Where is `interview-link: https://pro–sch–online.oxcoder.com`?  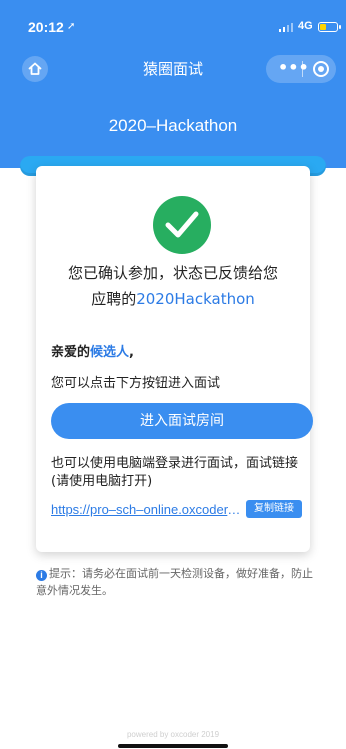 interview-link: https://pro–sch–online.oxcoder.com is located at coordinates (147, 509).